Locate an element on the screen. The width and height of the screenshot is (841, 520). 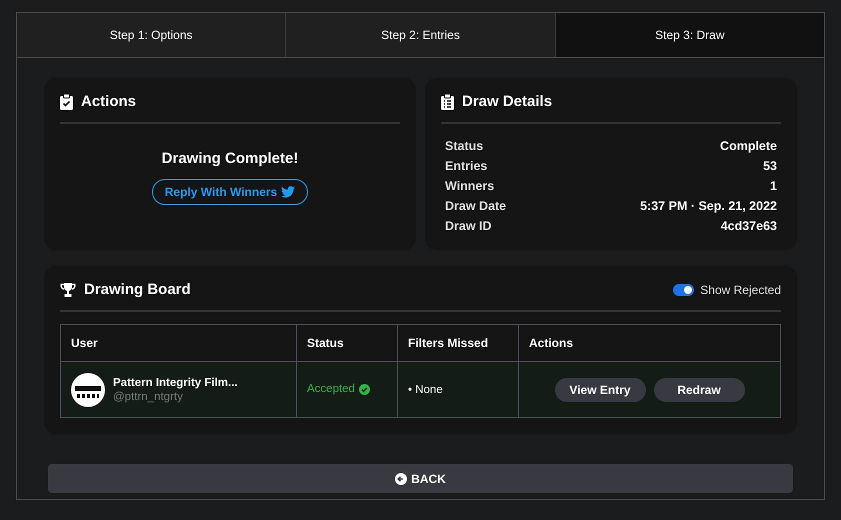
step-tab: Step 3: Draw is located at coordinates (689, 35).